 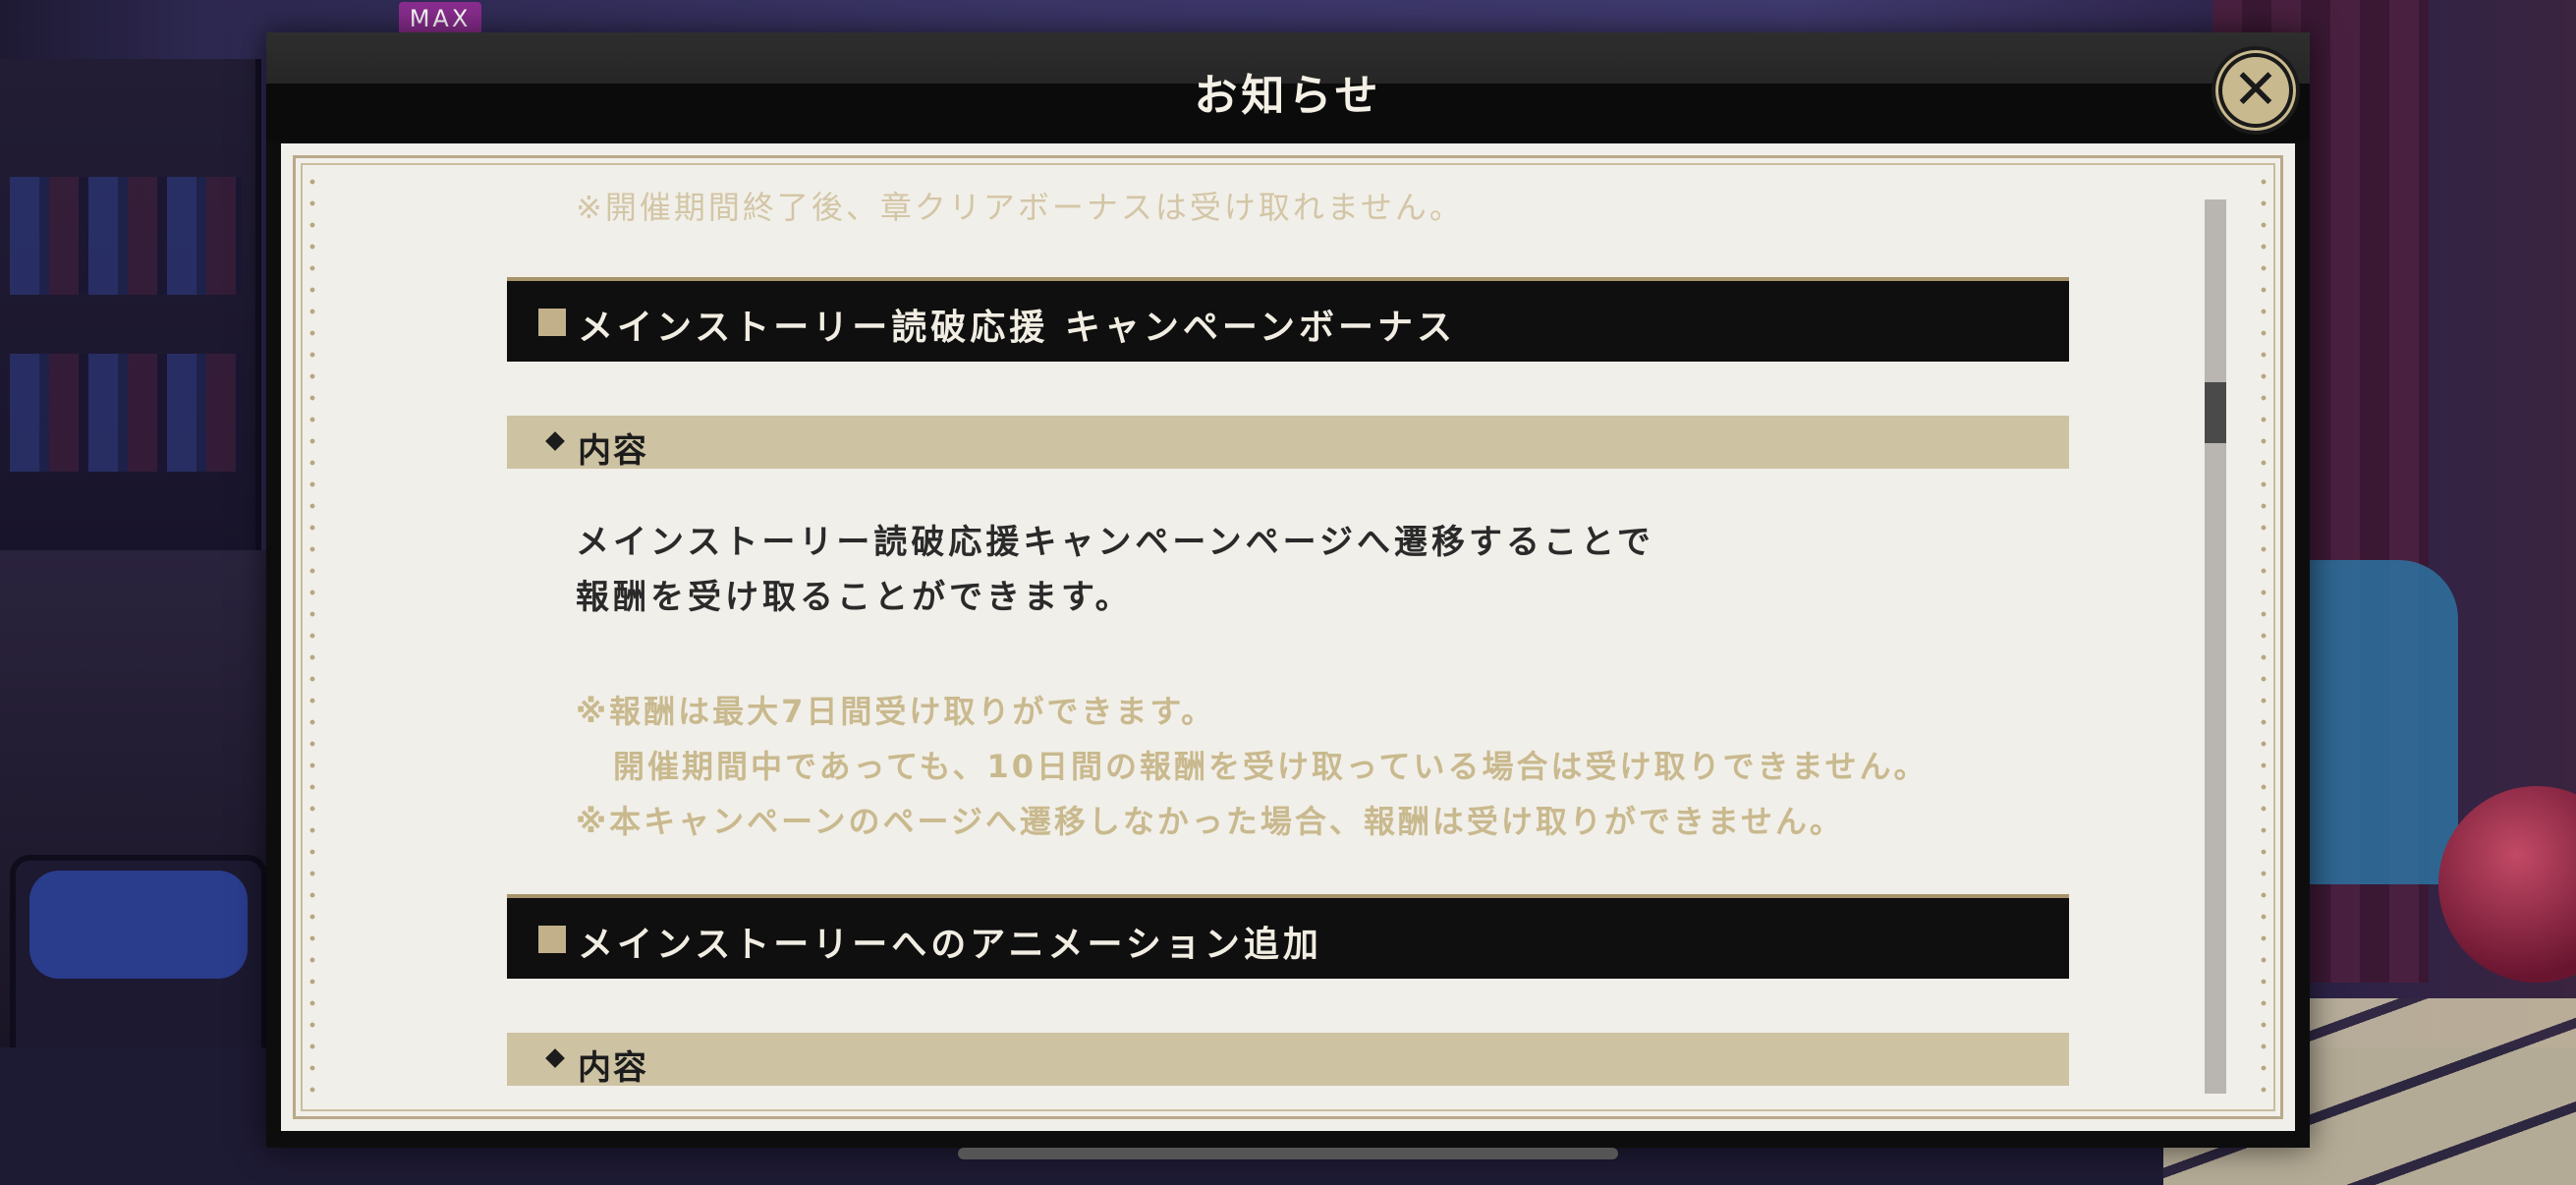 I want to click on scrollbar-thumb, so click(x=2215, y=413).